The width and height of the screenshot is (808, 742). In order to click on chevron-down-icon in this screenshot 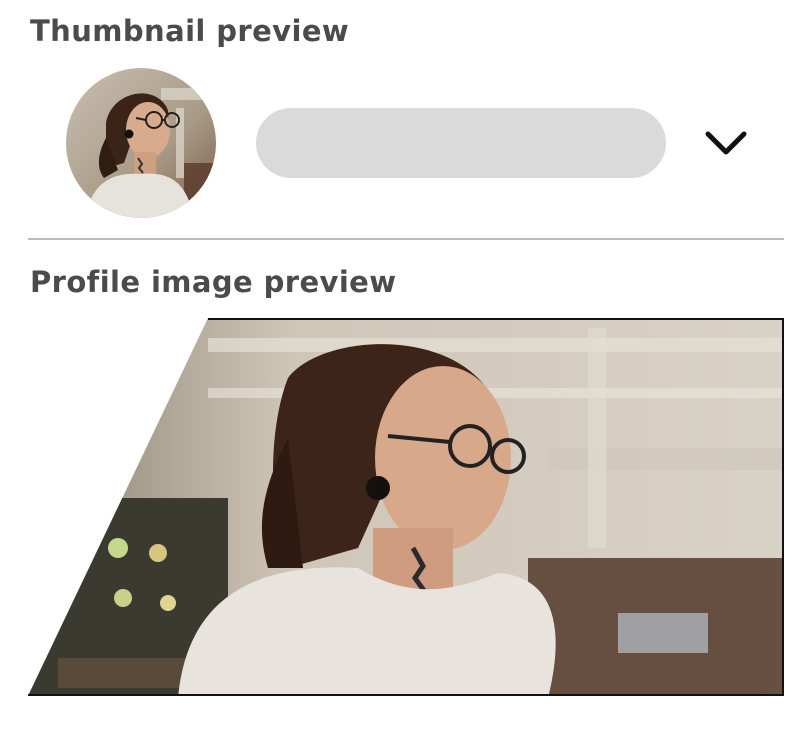, I will do `click(726, 144)`.